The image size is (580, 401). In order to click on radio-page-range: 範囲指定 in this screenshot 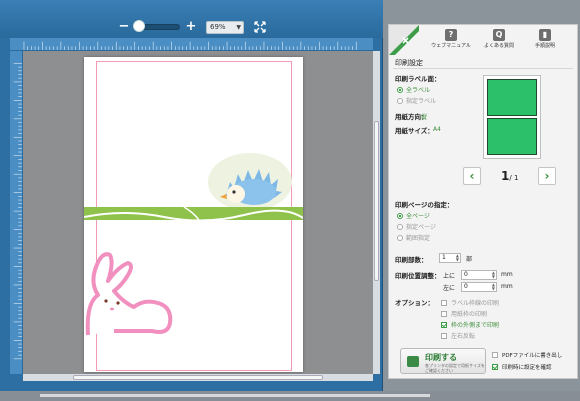, I will do `click(413, 237)`.